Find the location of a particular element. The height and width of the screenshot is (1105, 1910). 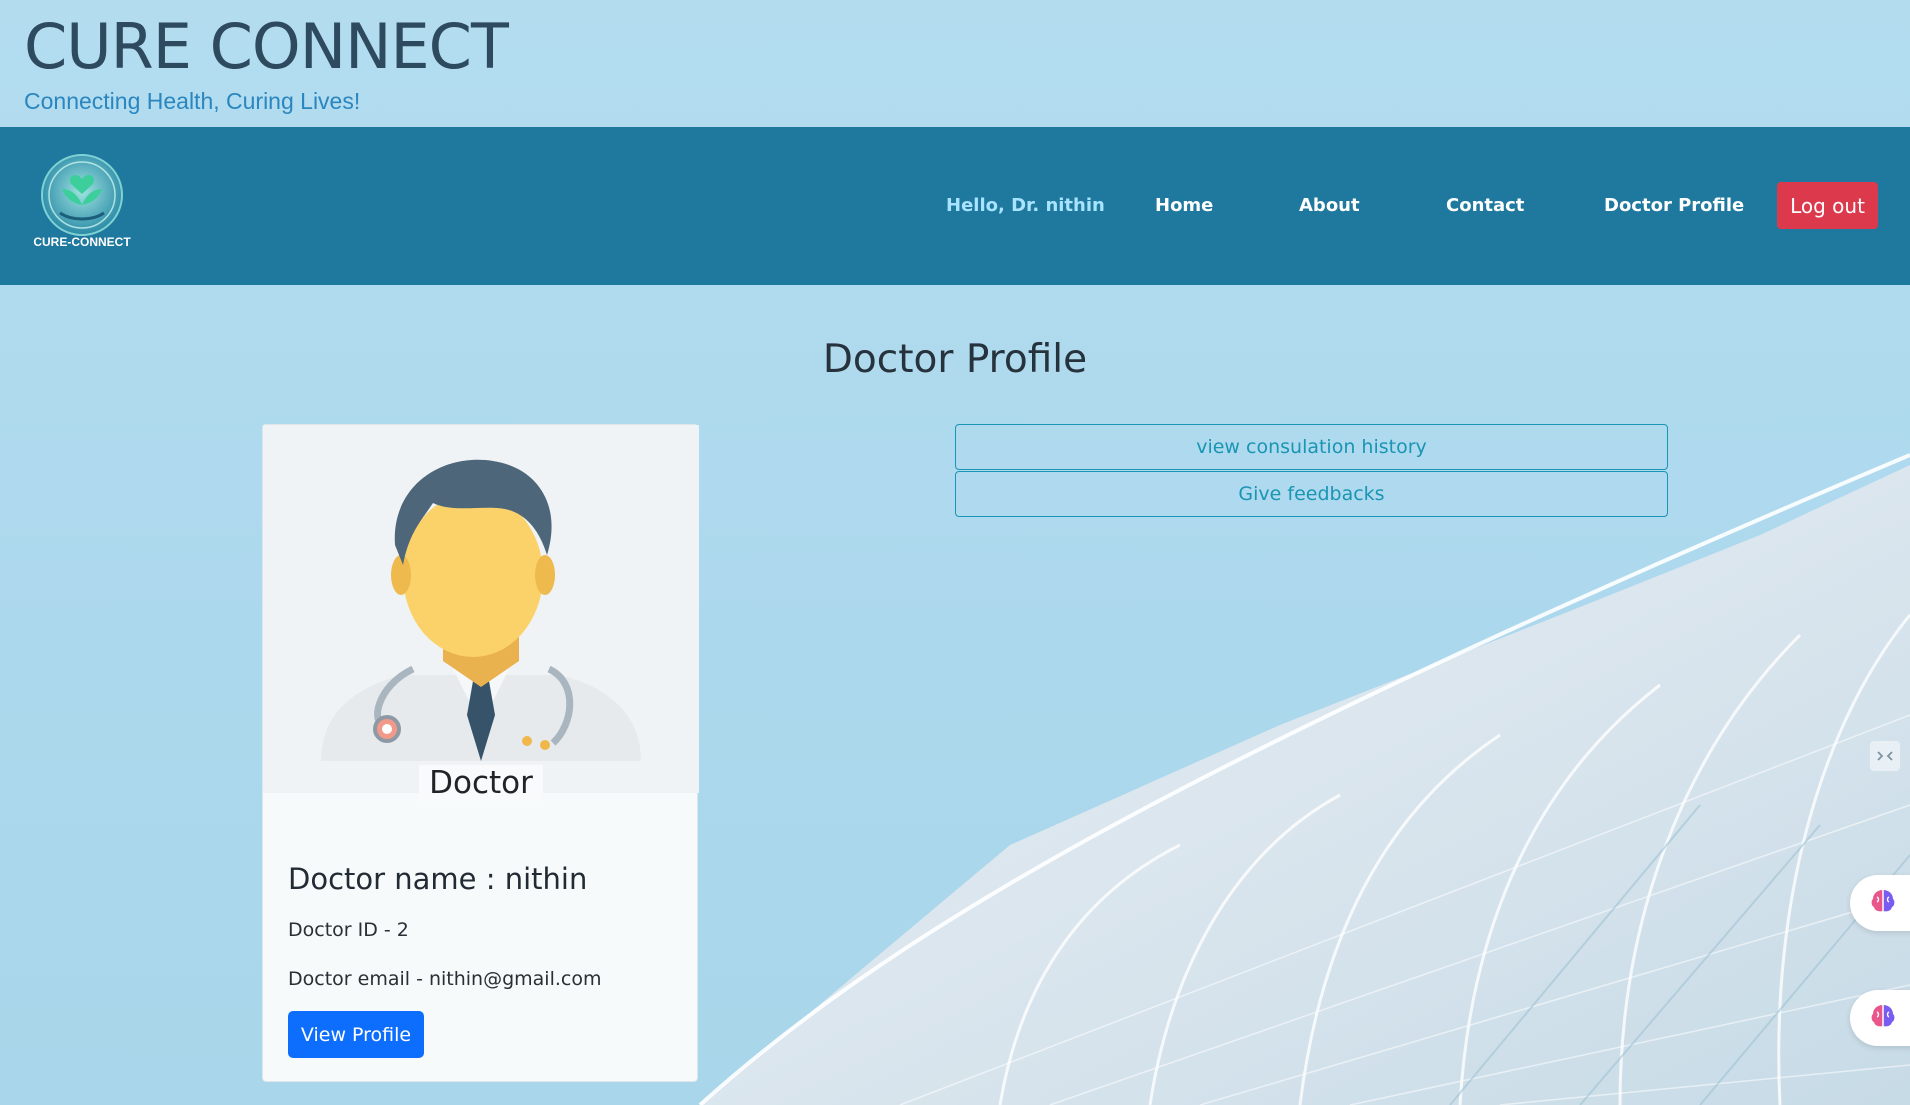

logout-button: Log out is located at coordinates (1827, 205).